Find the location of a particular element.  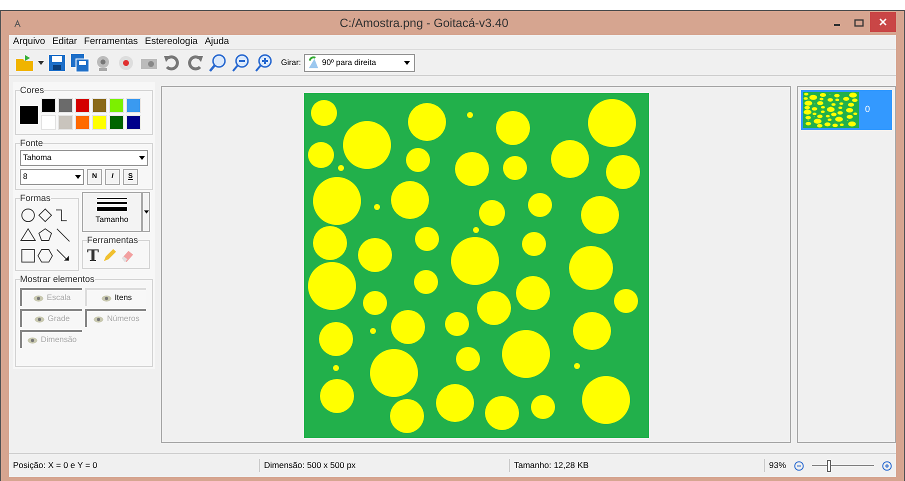

group-title: Fonte is located at coordinates (32, 143).